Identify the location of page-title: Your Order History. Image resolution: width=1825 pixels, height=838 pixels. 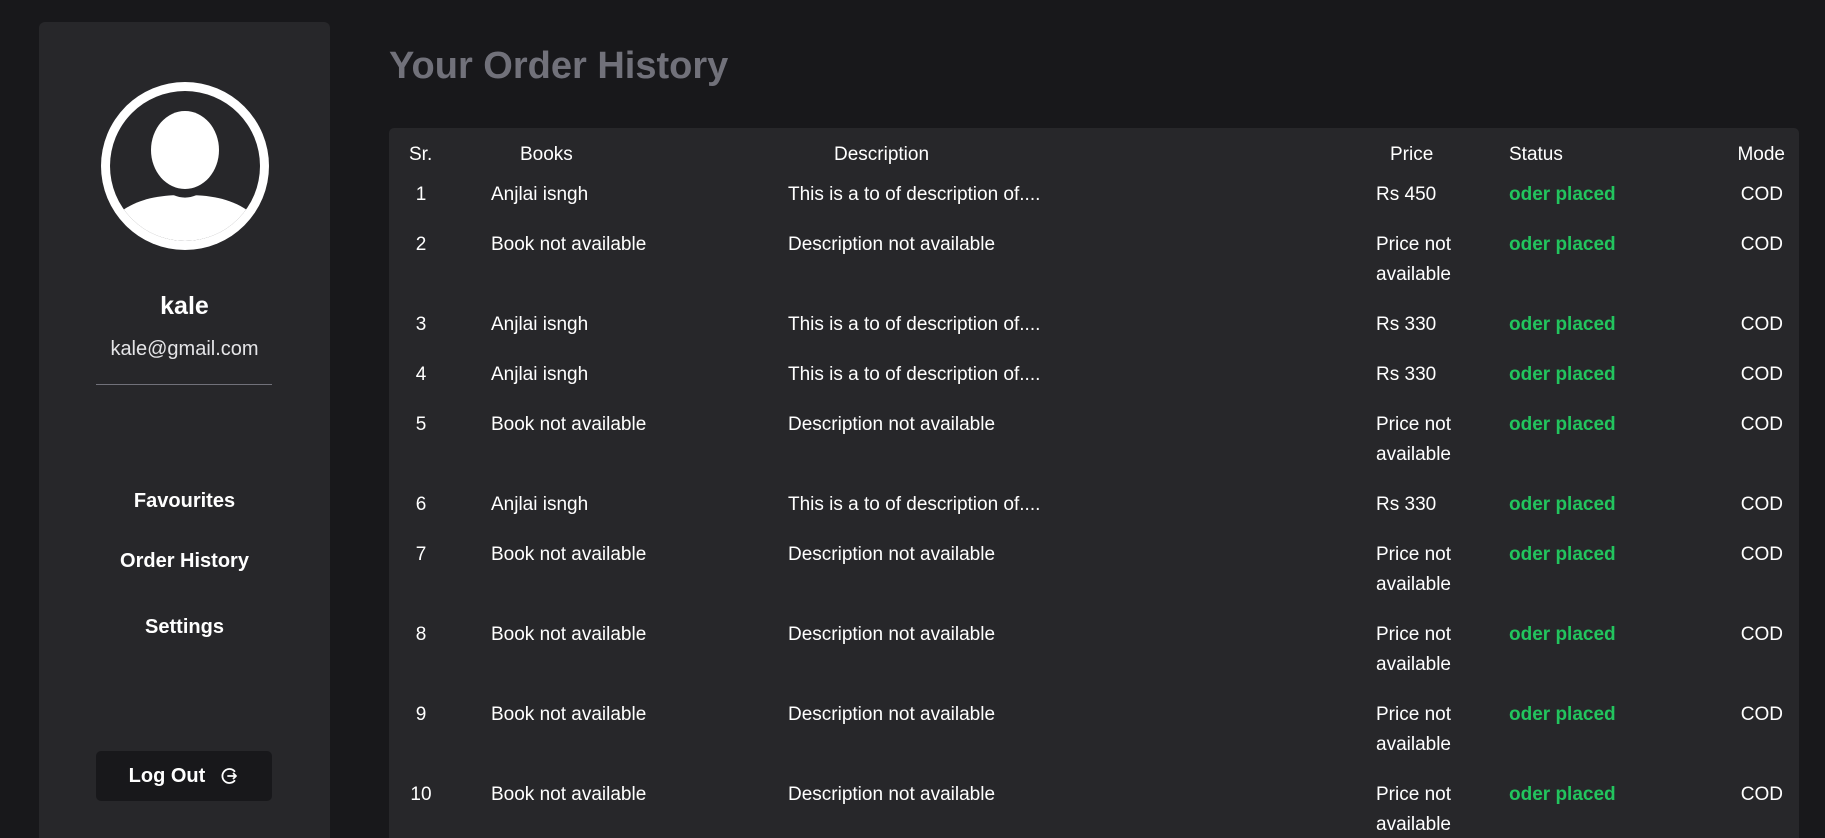
(559, 66).